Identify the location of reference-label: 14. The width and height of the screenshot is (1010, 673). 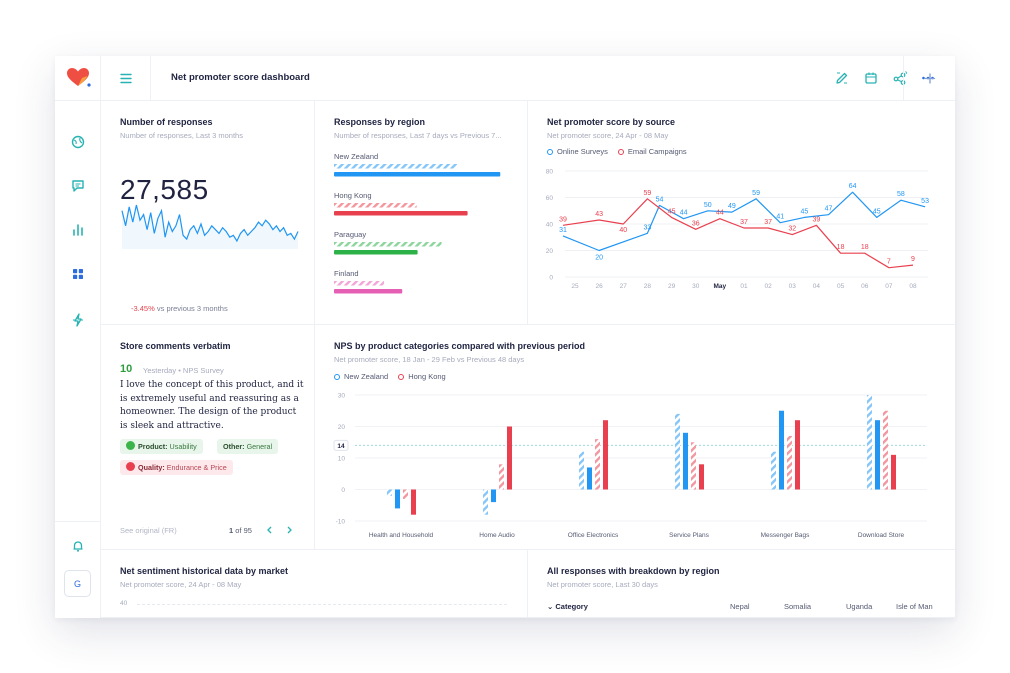
(341, 446).